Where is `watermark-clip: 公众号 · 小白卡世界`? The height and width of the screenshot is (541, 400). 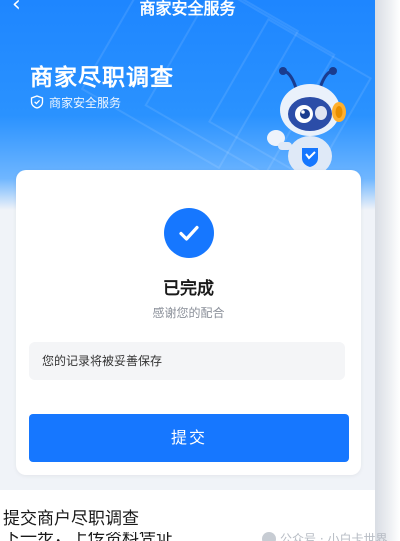
watermark-clip: 公众号 · 小白卡世界 is located at coordinates (331, 535).